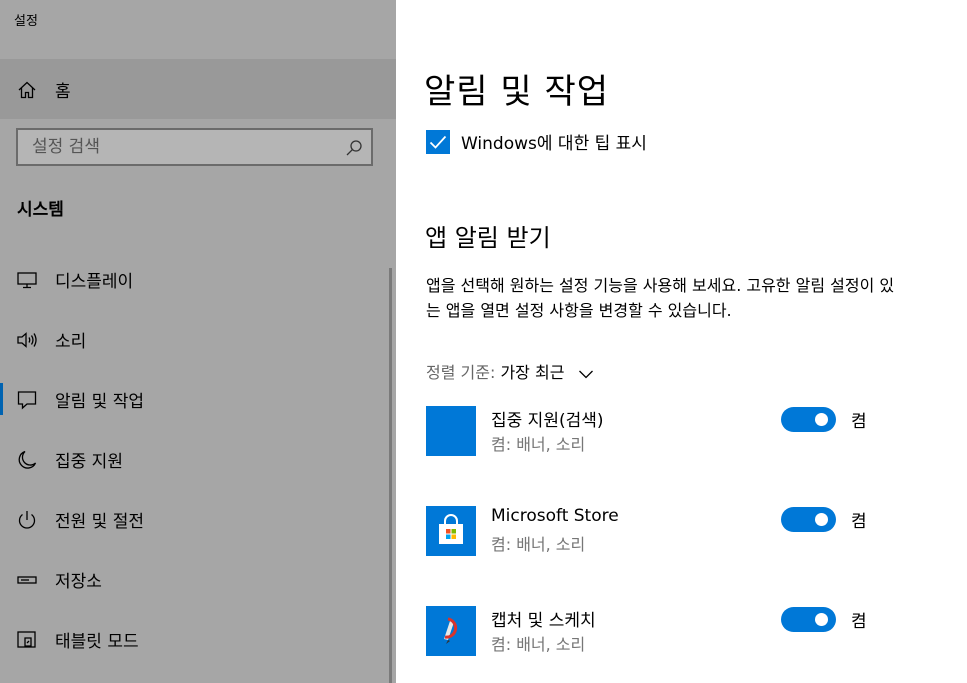  What do you see at coordinates (94, 282) in the screenshot?
I see `sidebar-item-label: 디스플레이` at bounding box center [94, 282].